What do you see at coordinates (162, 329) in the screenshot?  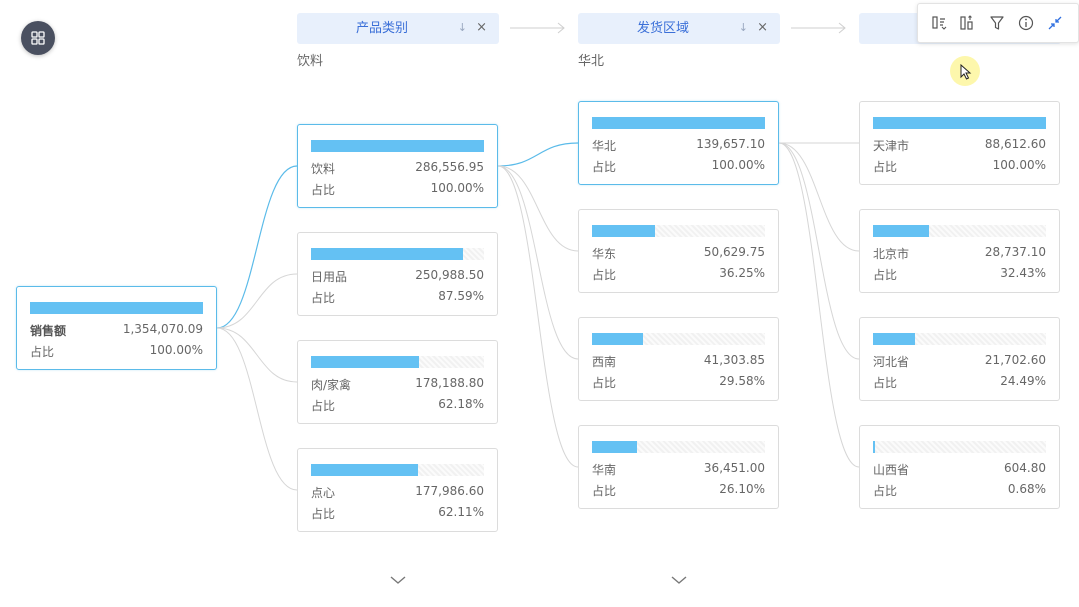 I see `node-value: 1,354,070.09` at bounding box center [162, 329].